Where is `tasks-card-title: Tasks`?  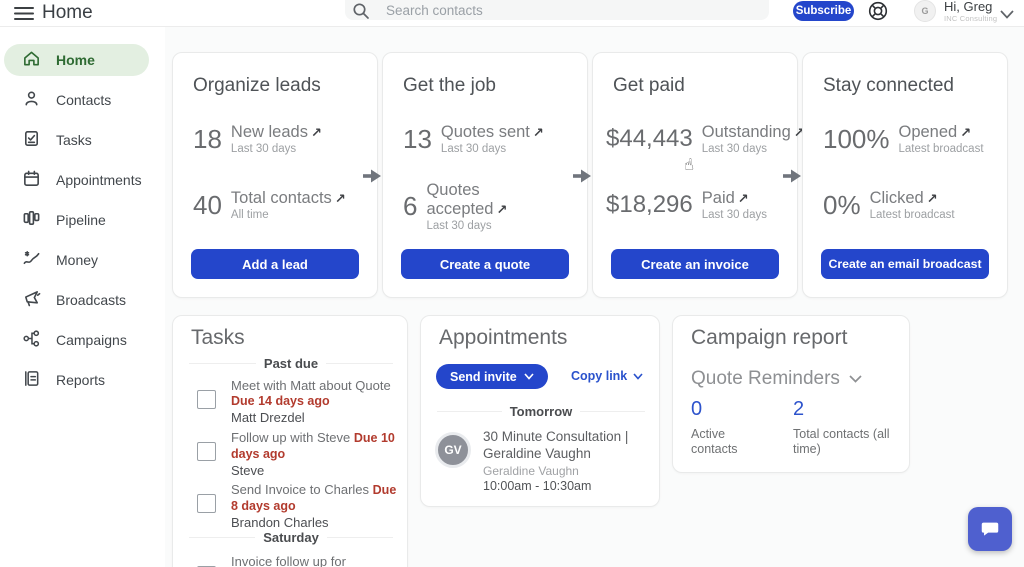
tasks-card-title: Tasks is located at coordinates (218, 337).